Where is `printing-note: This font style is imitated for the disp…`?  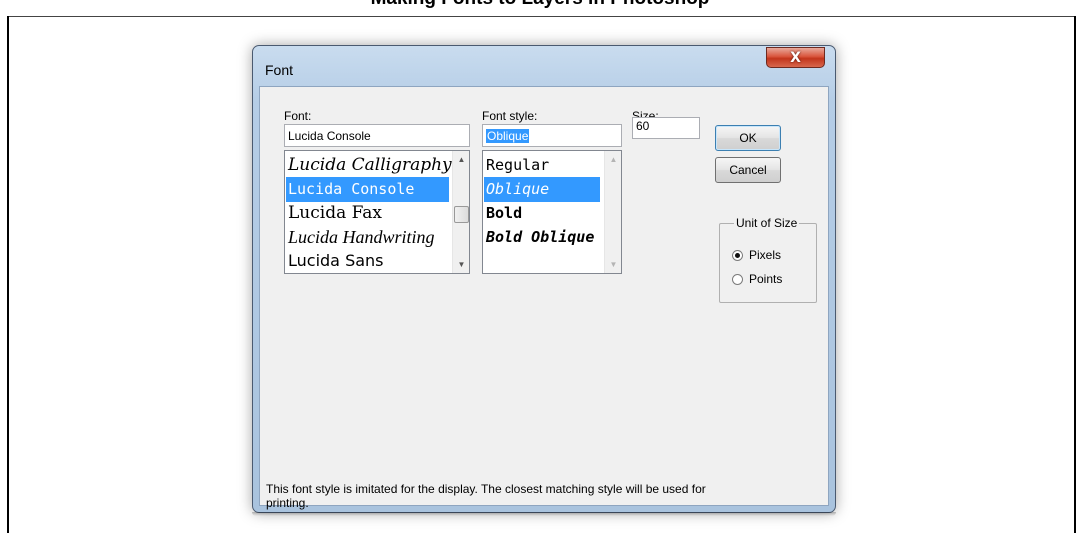
printing-note: This font style is imitated for the disp… is located at coordinates (486, 496).